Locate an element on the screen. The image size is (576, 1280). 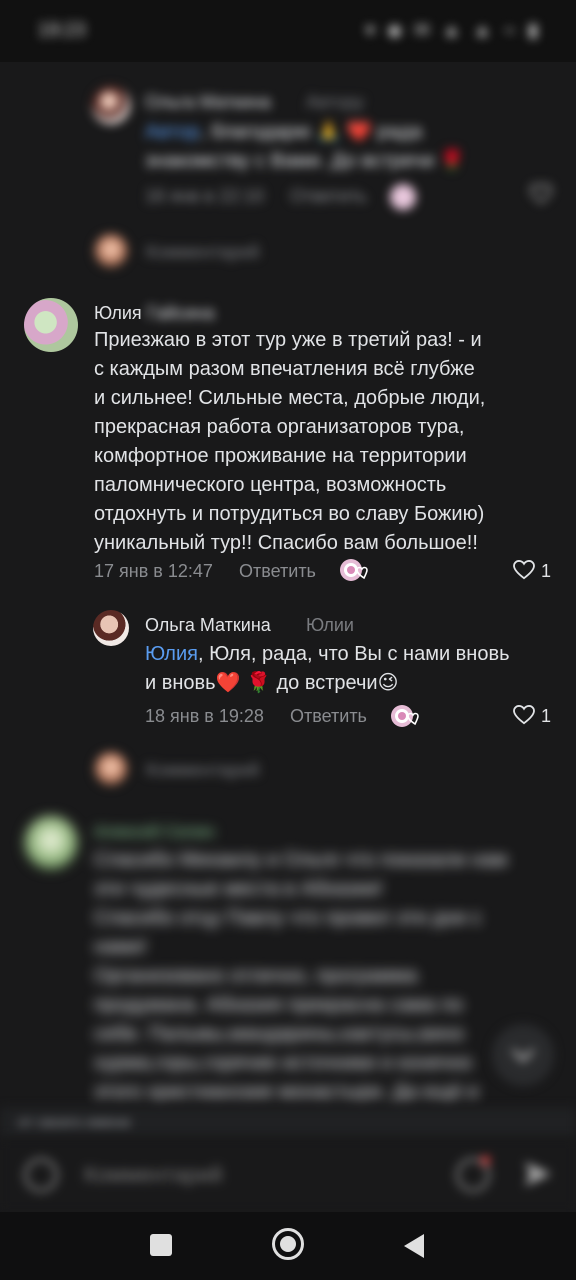
back-button is located at coordinates (414, 1246).